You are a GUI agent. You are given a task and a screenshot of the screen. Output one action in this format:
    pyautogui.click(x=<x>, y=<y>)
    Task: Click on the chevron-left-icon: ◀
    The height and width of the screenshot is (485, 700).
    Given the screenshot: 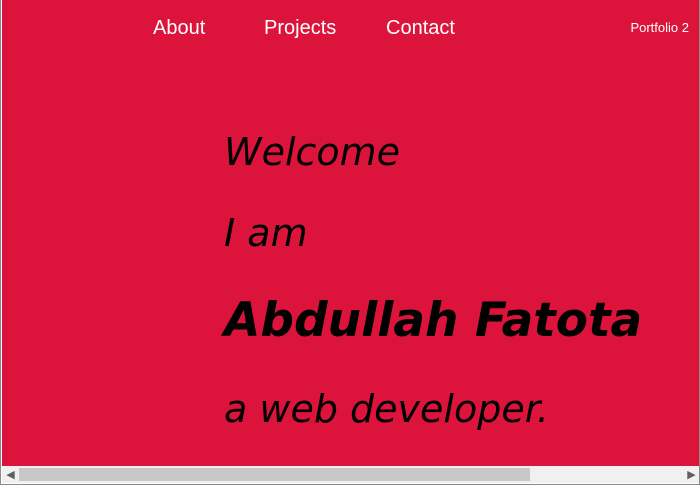 What is the action you would take?
    pyautogui.click(x=10, y=474)
    